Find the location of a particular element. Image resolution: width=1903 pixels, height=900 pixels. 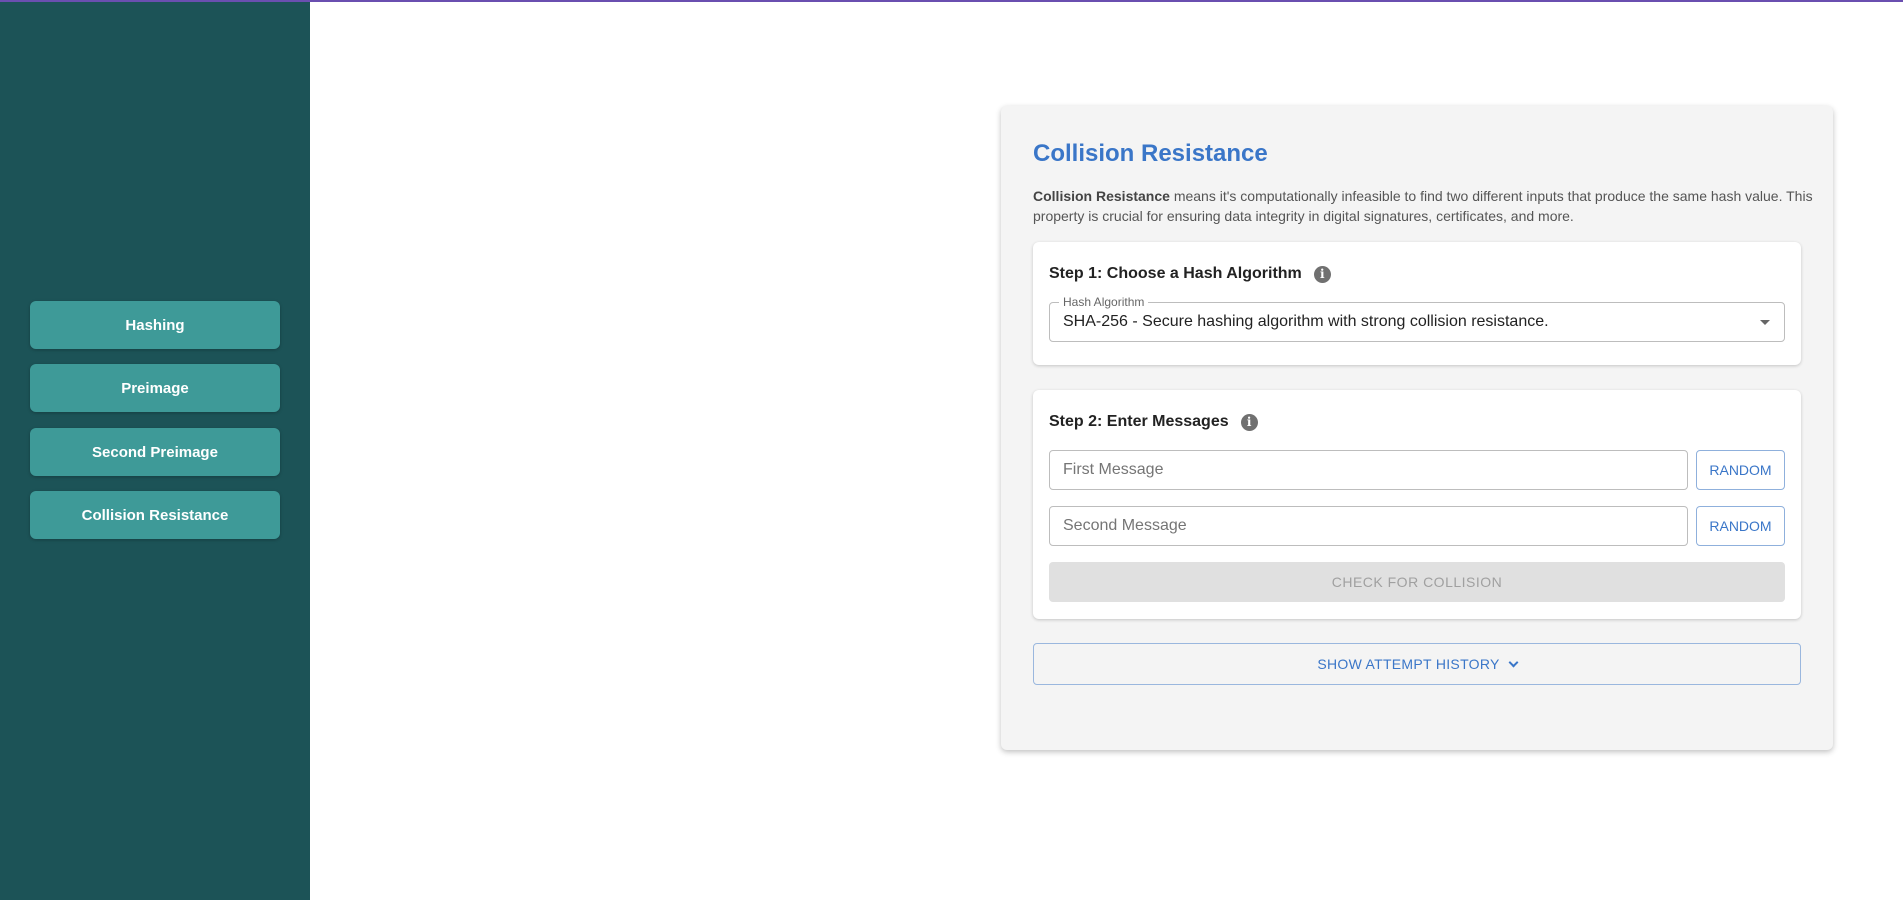

step1-heading: Step 1: Choose a Hash Algorithm i is located at coordinates (1190, 274).